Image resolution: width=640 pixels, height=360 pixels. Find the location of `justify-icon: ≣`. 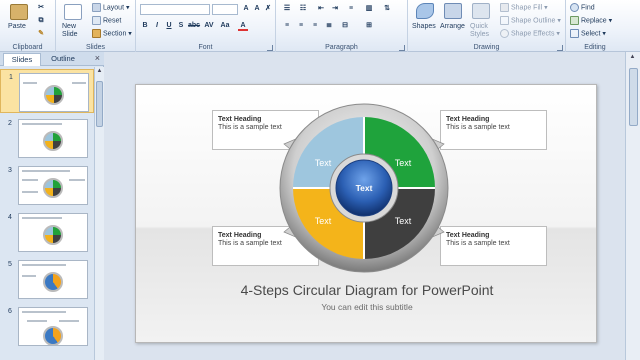

justify-icon: ≣ is located at coordinates (329, 26).